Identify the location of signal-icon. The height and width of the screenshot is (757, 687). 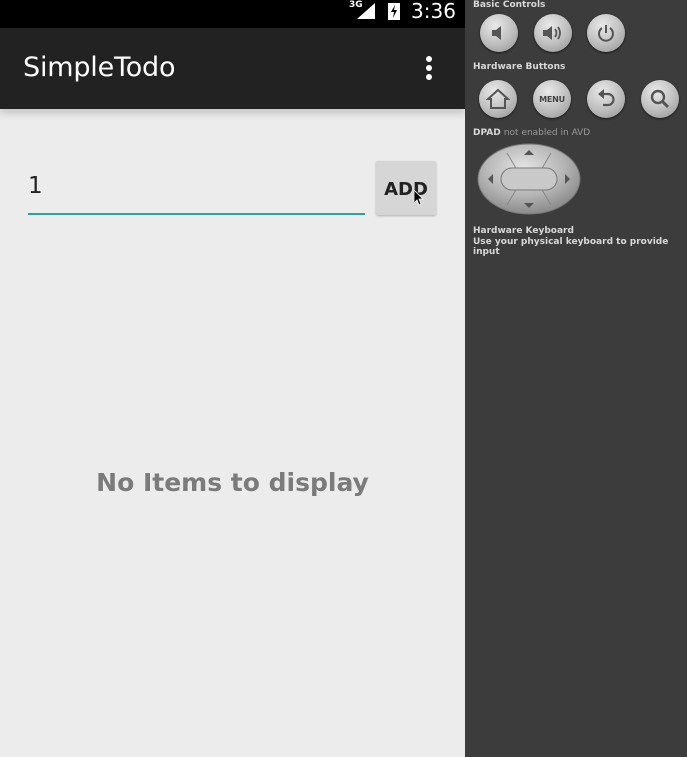
(366, 11).